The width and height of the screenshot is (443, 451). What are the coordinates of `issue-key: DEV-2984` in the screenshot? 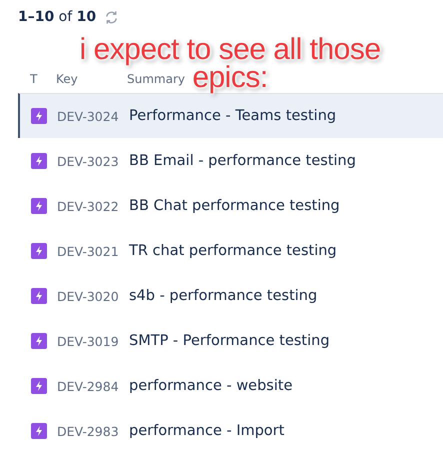 It's located at (93, 386).